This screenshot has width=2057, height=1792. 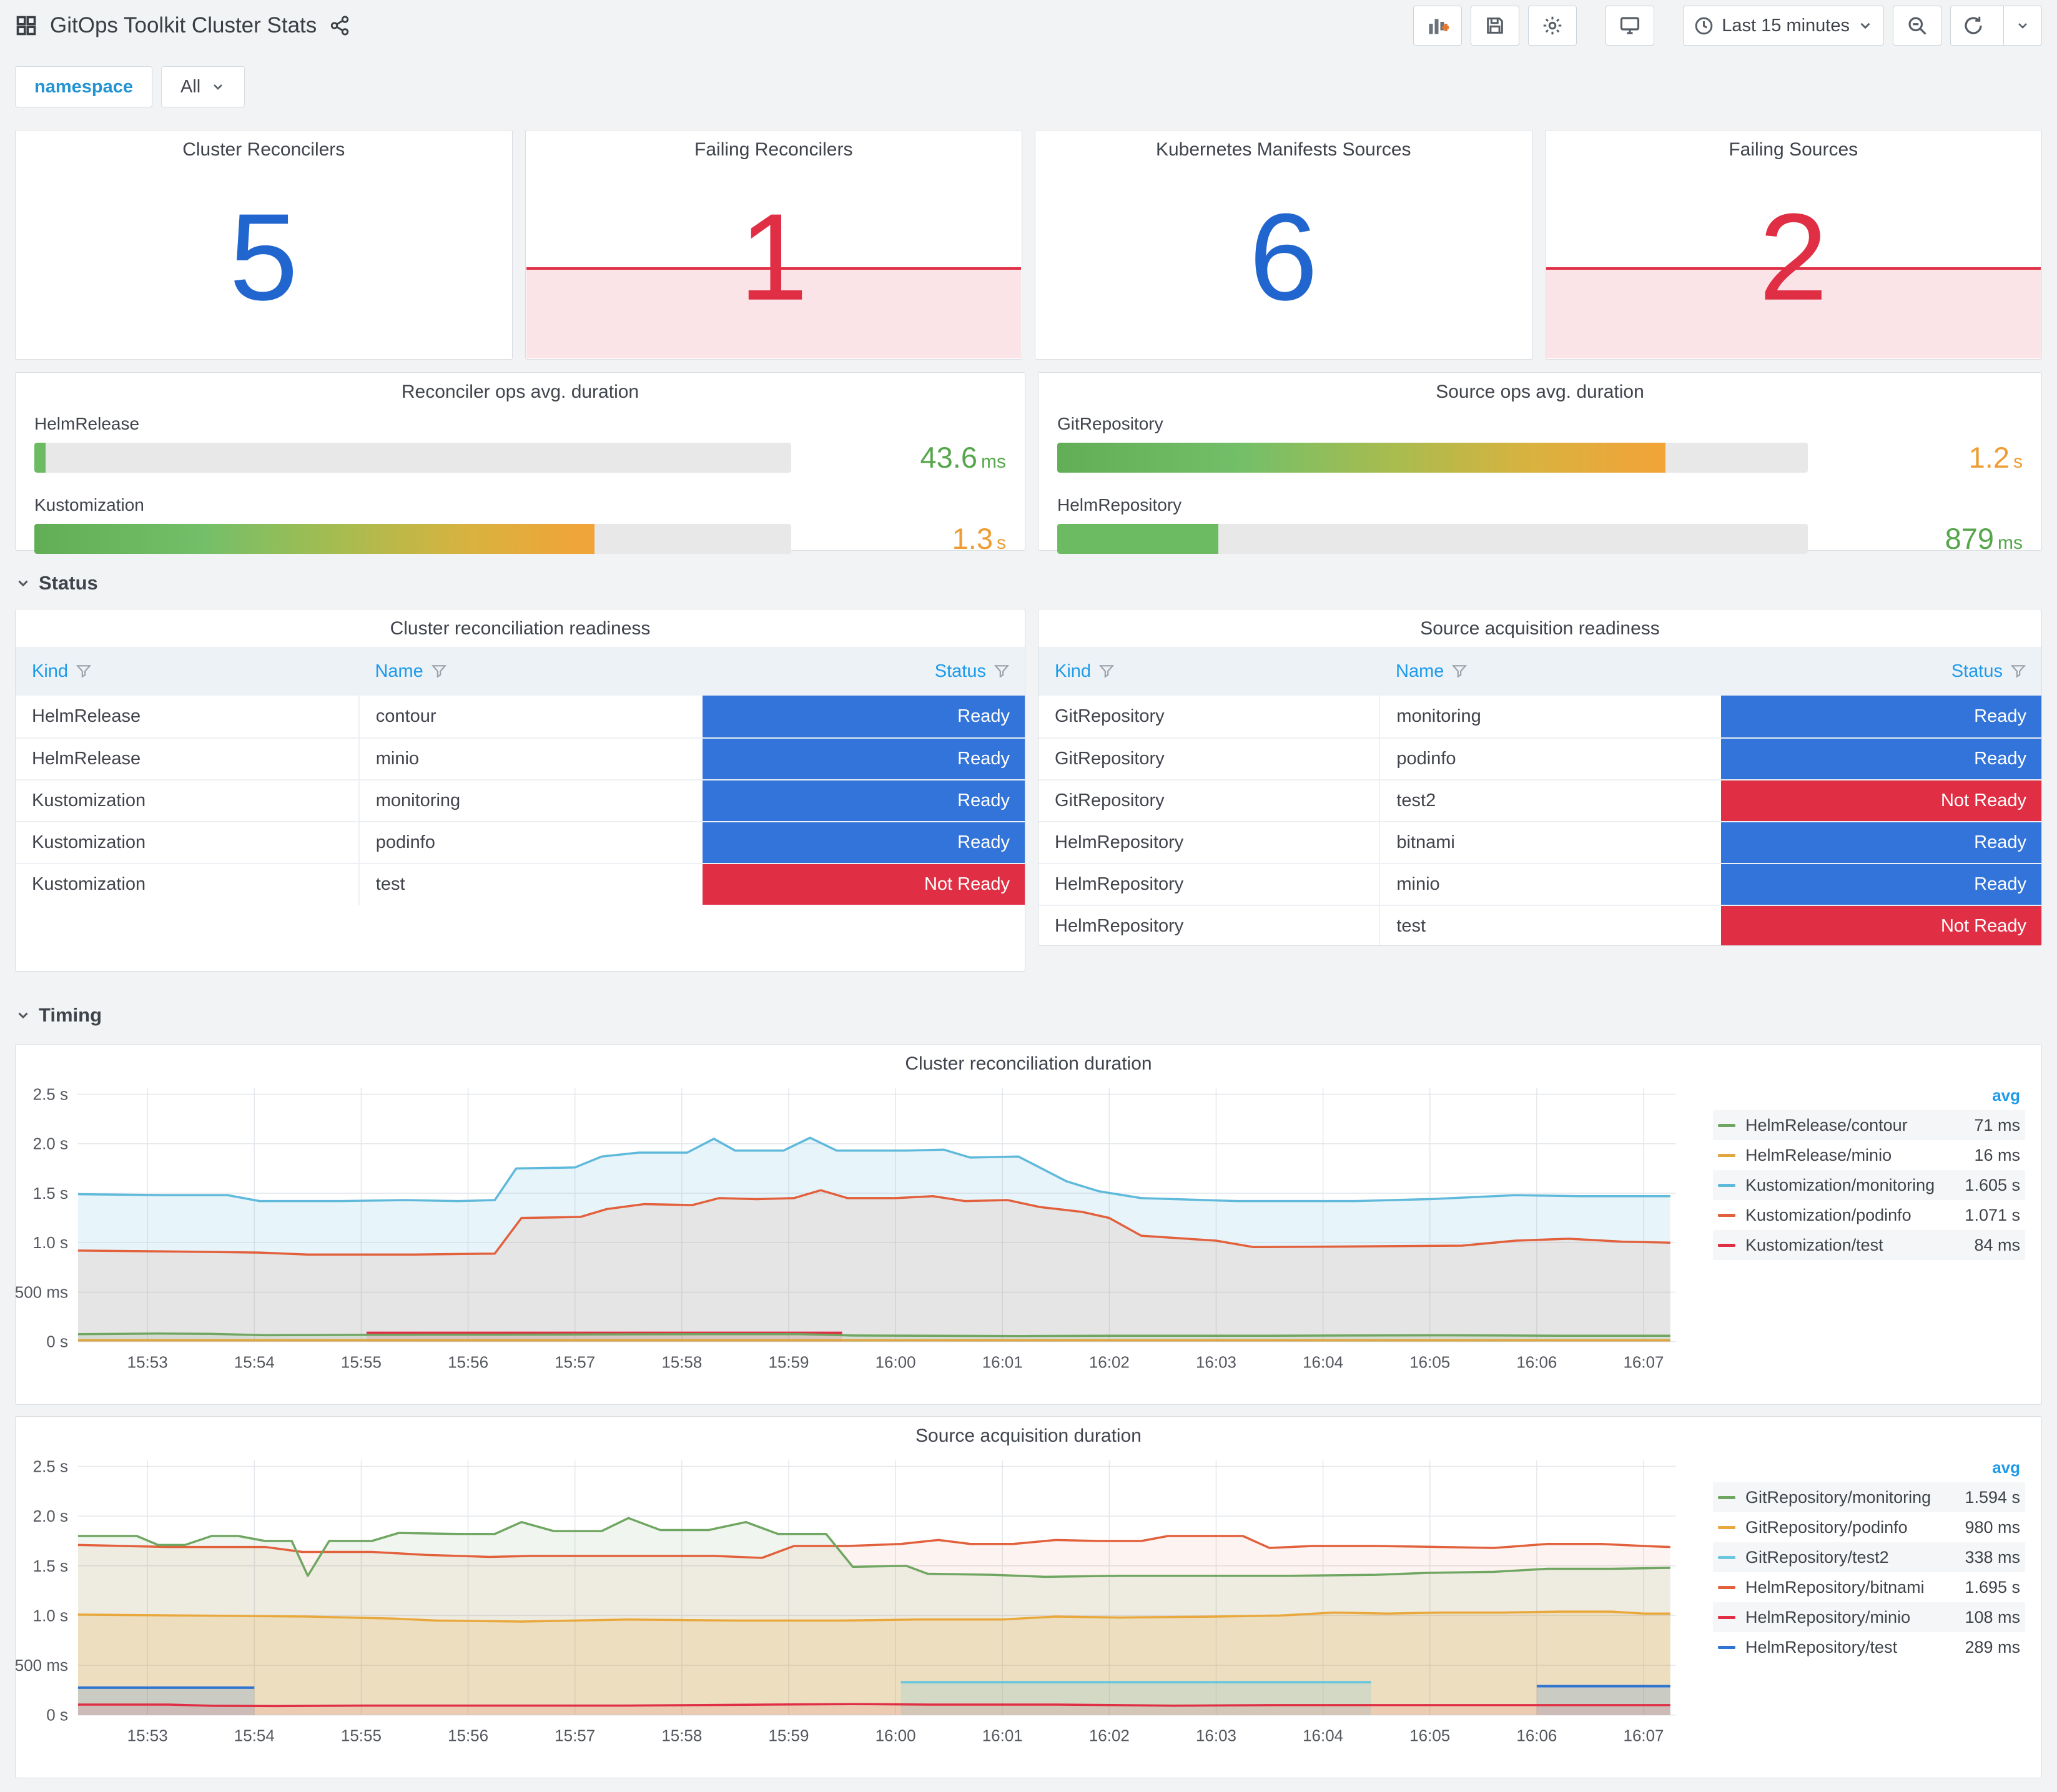 What do you see at coordinates (1973, 25) in the screenshot?
I see `refresh-icon` at bounding box center [1973, 25].